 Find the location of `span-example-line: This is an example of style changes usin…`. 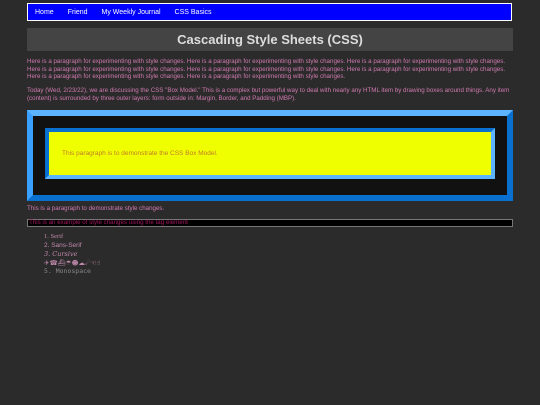

span-example-line: This is an example of style changes usin… is located at coordinates (270, 223).